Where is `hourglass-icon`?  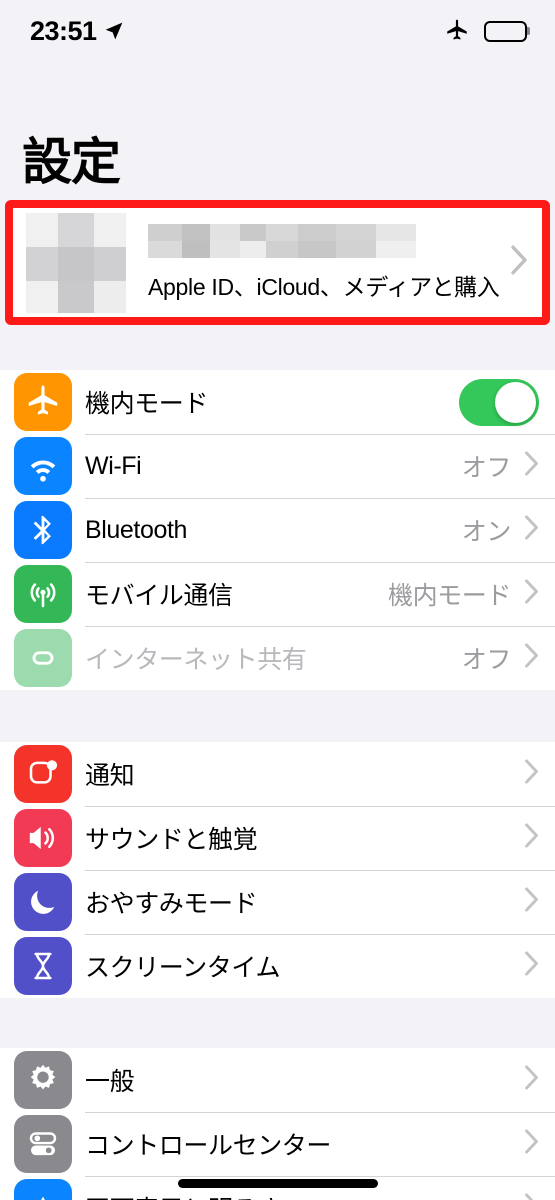 hourglass-icon is located at coordinates (43, 966).